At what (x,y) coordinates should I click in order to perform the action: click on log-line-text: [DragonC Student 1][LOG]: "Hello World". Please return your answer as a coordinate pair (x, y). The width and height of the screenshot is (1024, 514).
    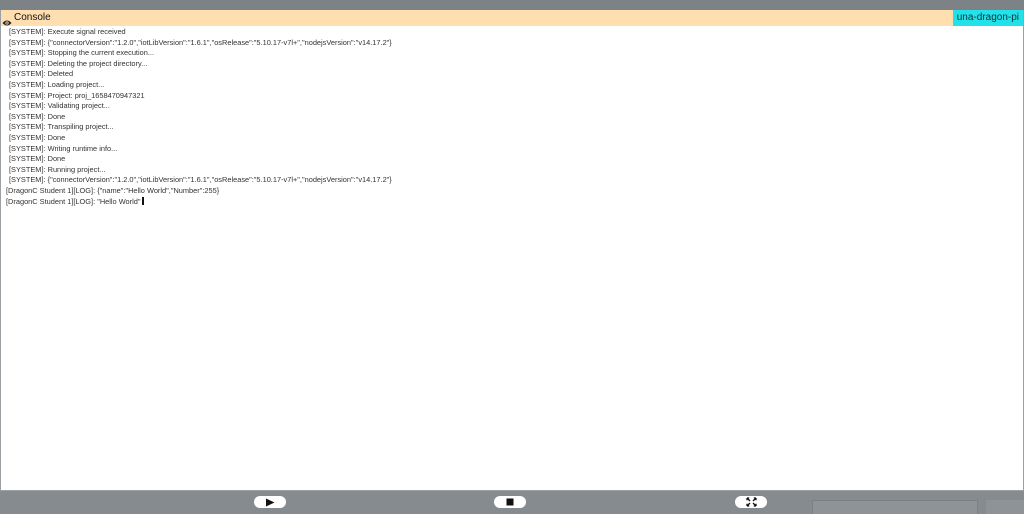
    Looking at the image, I should click on (73, 201).